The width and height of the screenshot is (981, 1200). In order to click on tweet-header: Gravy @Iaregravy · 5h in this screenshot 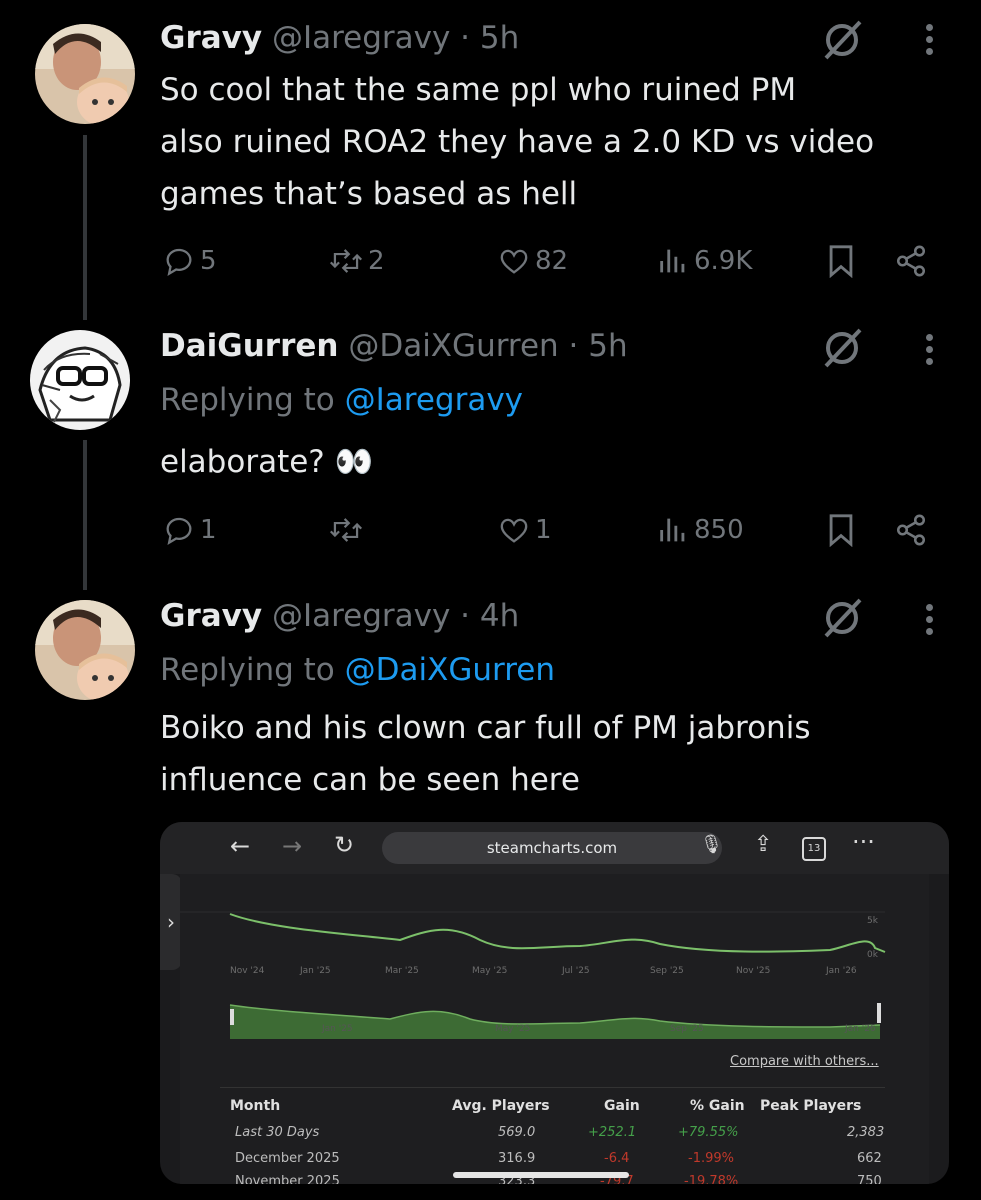, I will do `click(339, 38)`.